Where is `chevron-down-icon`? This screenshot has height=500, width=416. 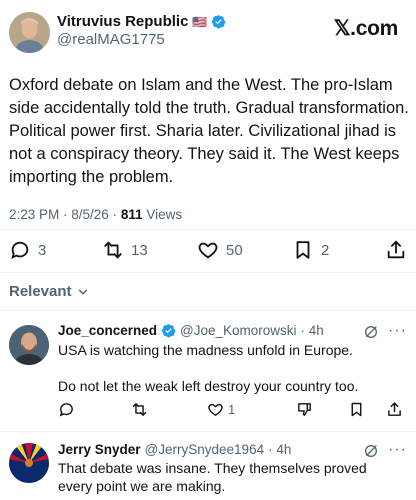
chevron-down-icon is located at coordinates (82, 291).